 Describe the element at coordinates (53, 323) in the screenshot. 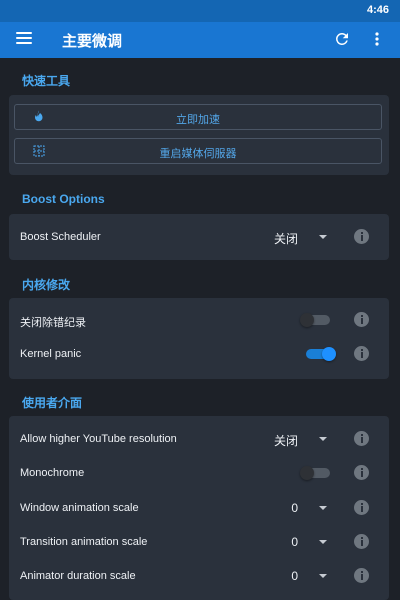

I see `disable-debug-log-label: 关闭除错纪录` at that location.